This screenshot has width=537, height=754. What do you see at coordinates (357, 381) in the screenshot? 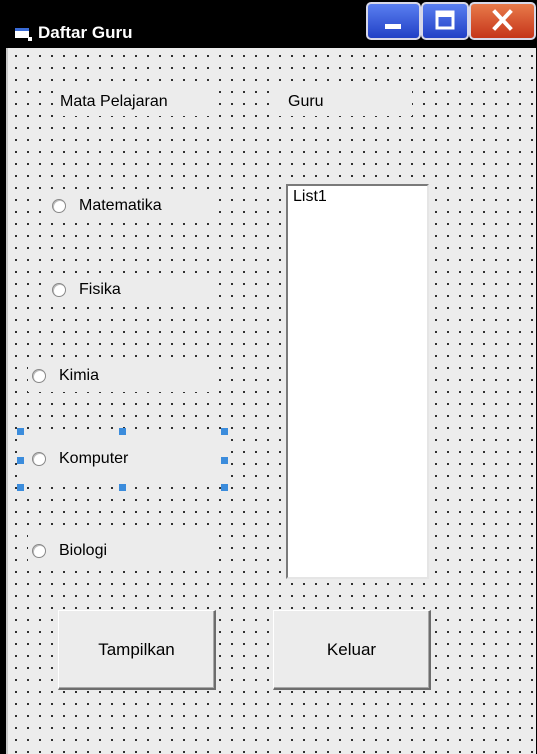
I see `teacher-listbox: List1` at bounding box center [357, 381].